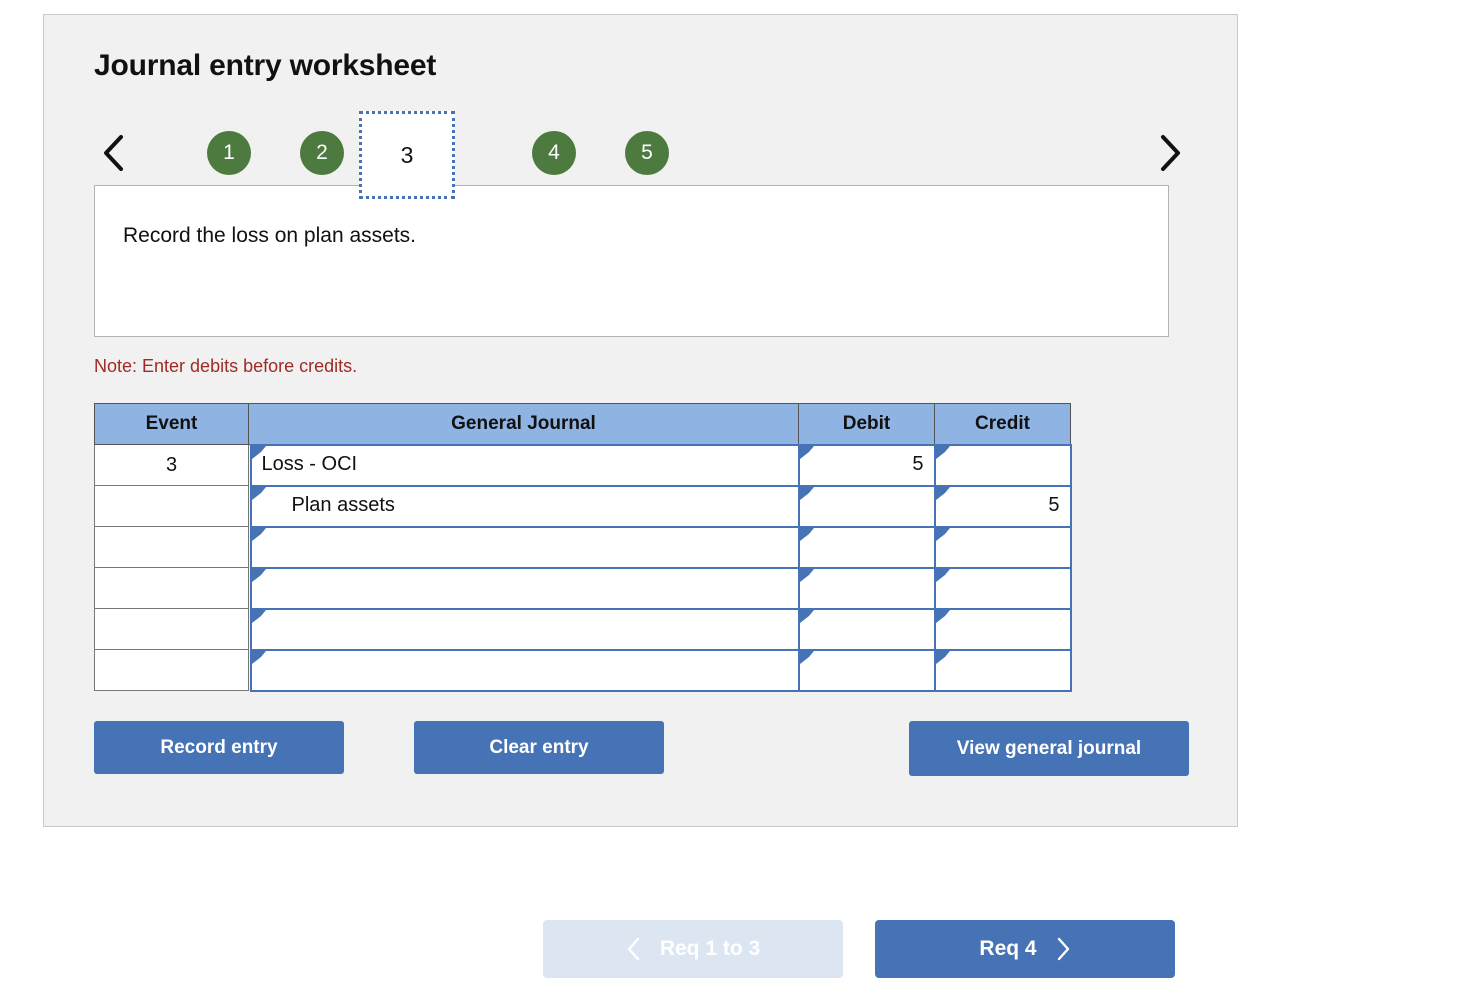 Image resolution: width=1474 pixels, height=1006 pixels. Describe the element at coordinates (265, 65) in the screenshot. I see `page-title: Journal entry worksheet` at that location.